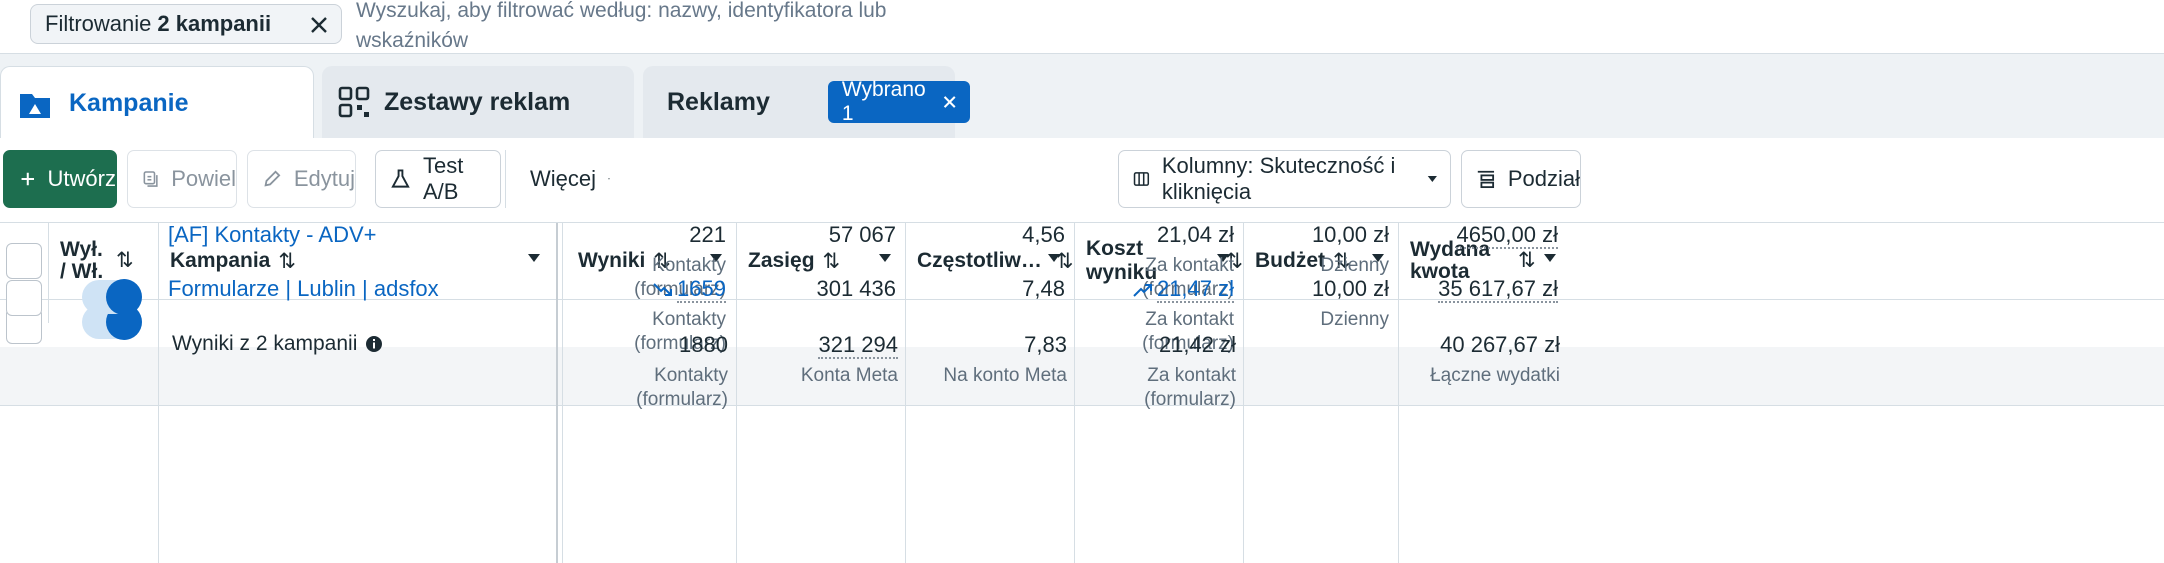 Image resolution: width=2164 pixels, height=563 pixels. Describe the element at coordinates (1495, 359) in the screenshot. I see `summary-spent-cell: 40 267,67 zł Łączne wydatki` at that location.